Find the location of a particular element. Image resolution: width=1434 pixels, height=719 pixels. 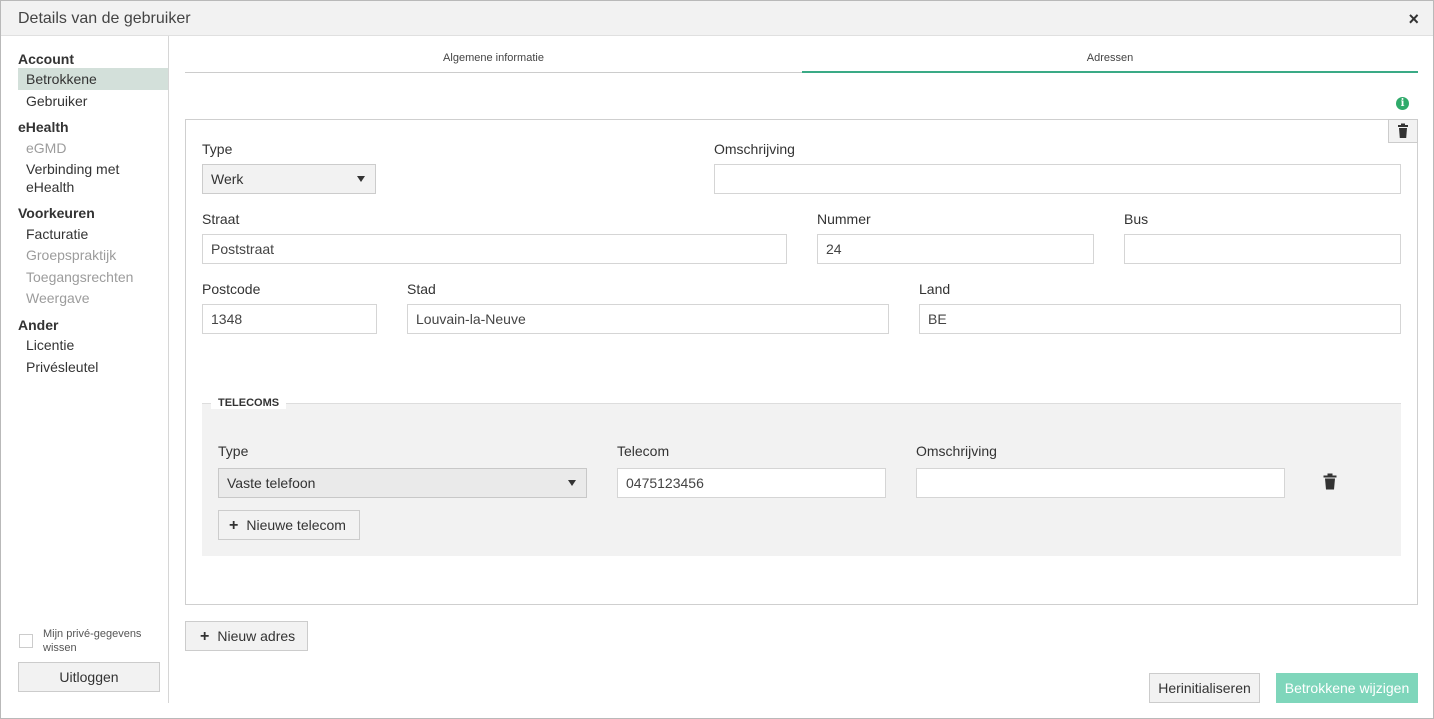

sidebar-item-groepspraktijk: Groepspraktijk is located at coordinates (93, 255).